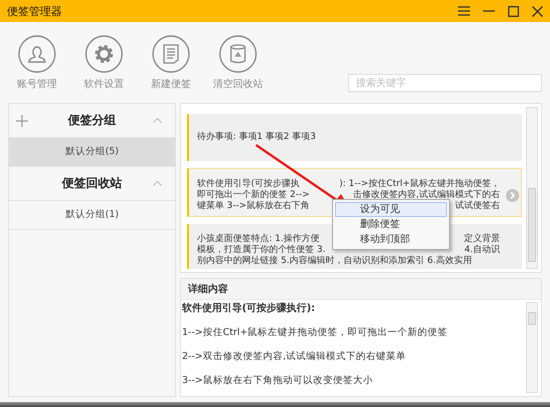  Describe the element at coordinates (261, 250) in the screenshot. I see `note-text: 模板，打造属于你的个性便签 3.` at that location.